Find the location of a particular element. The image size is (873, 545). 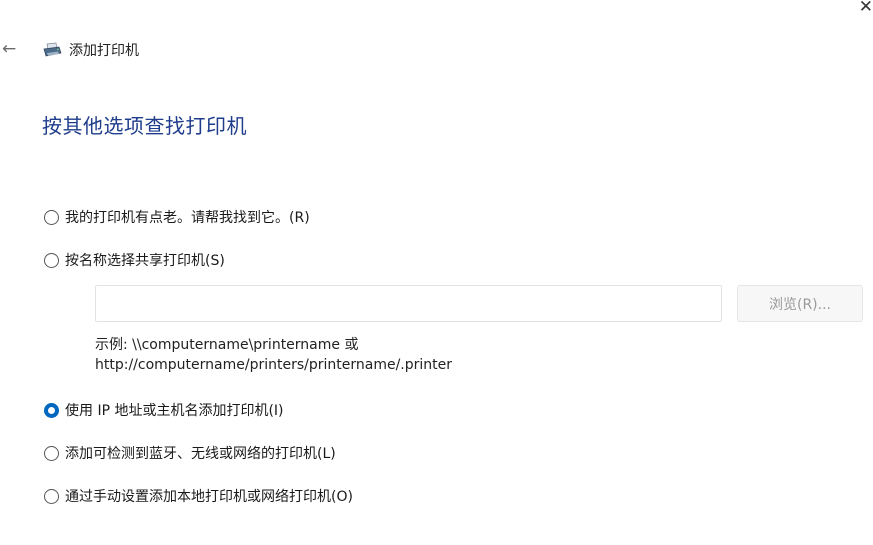

option-label: 按名称选择共享打印机(S) is located at coordinates (145, 261).